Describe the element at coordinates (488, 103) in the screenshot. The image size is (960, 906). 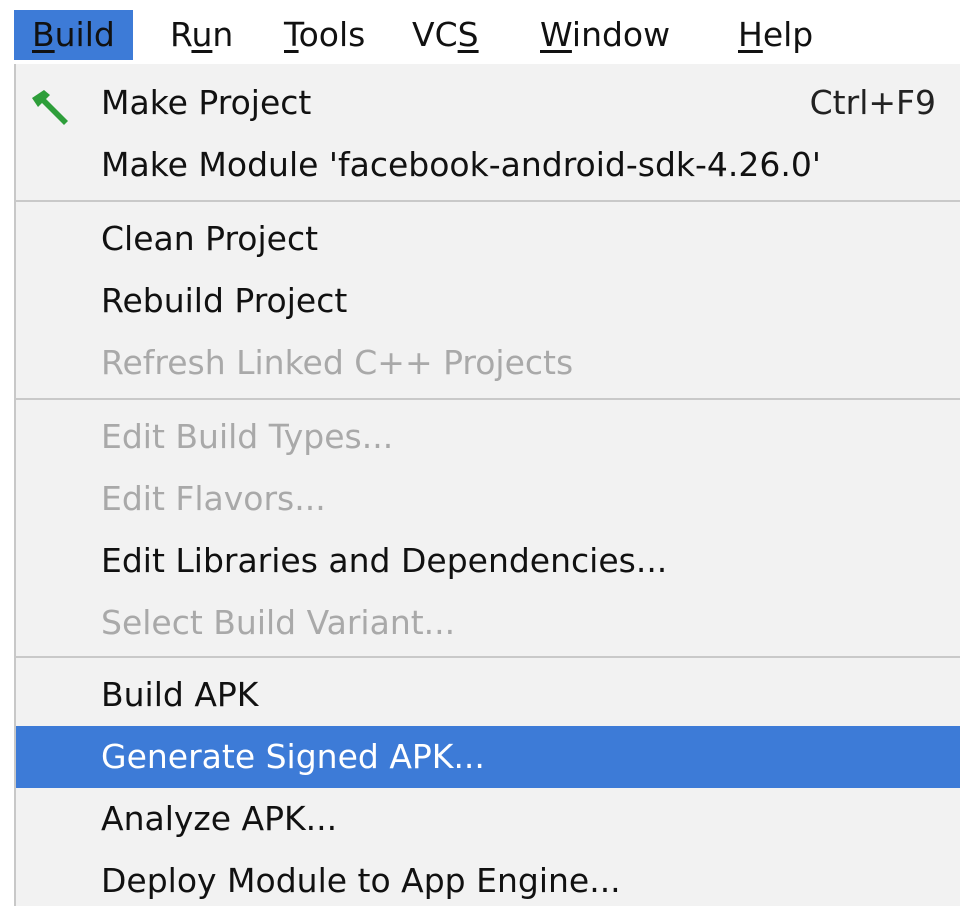
I see `menu-item-make-project: Make Project Ctrl+F9` at that location.